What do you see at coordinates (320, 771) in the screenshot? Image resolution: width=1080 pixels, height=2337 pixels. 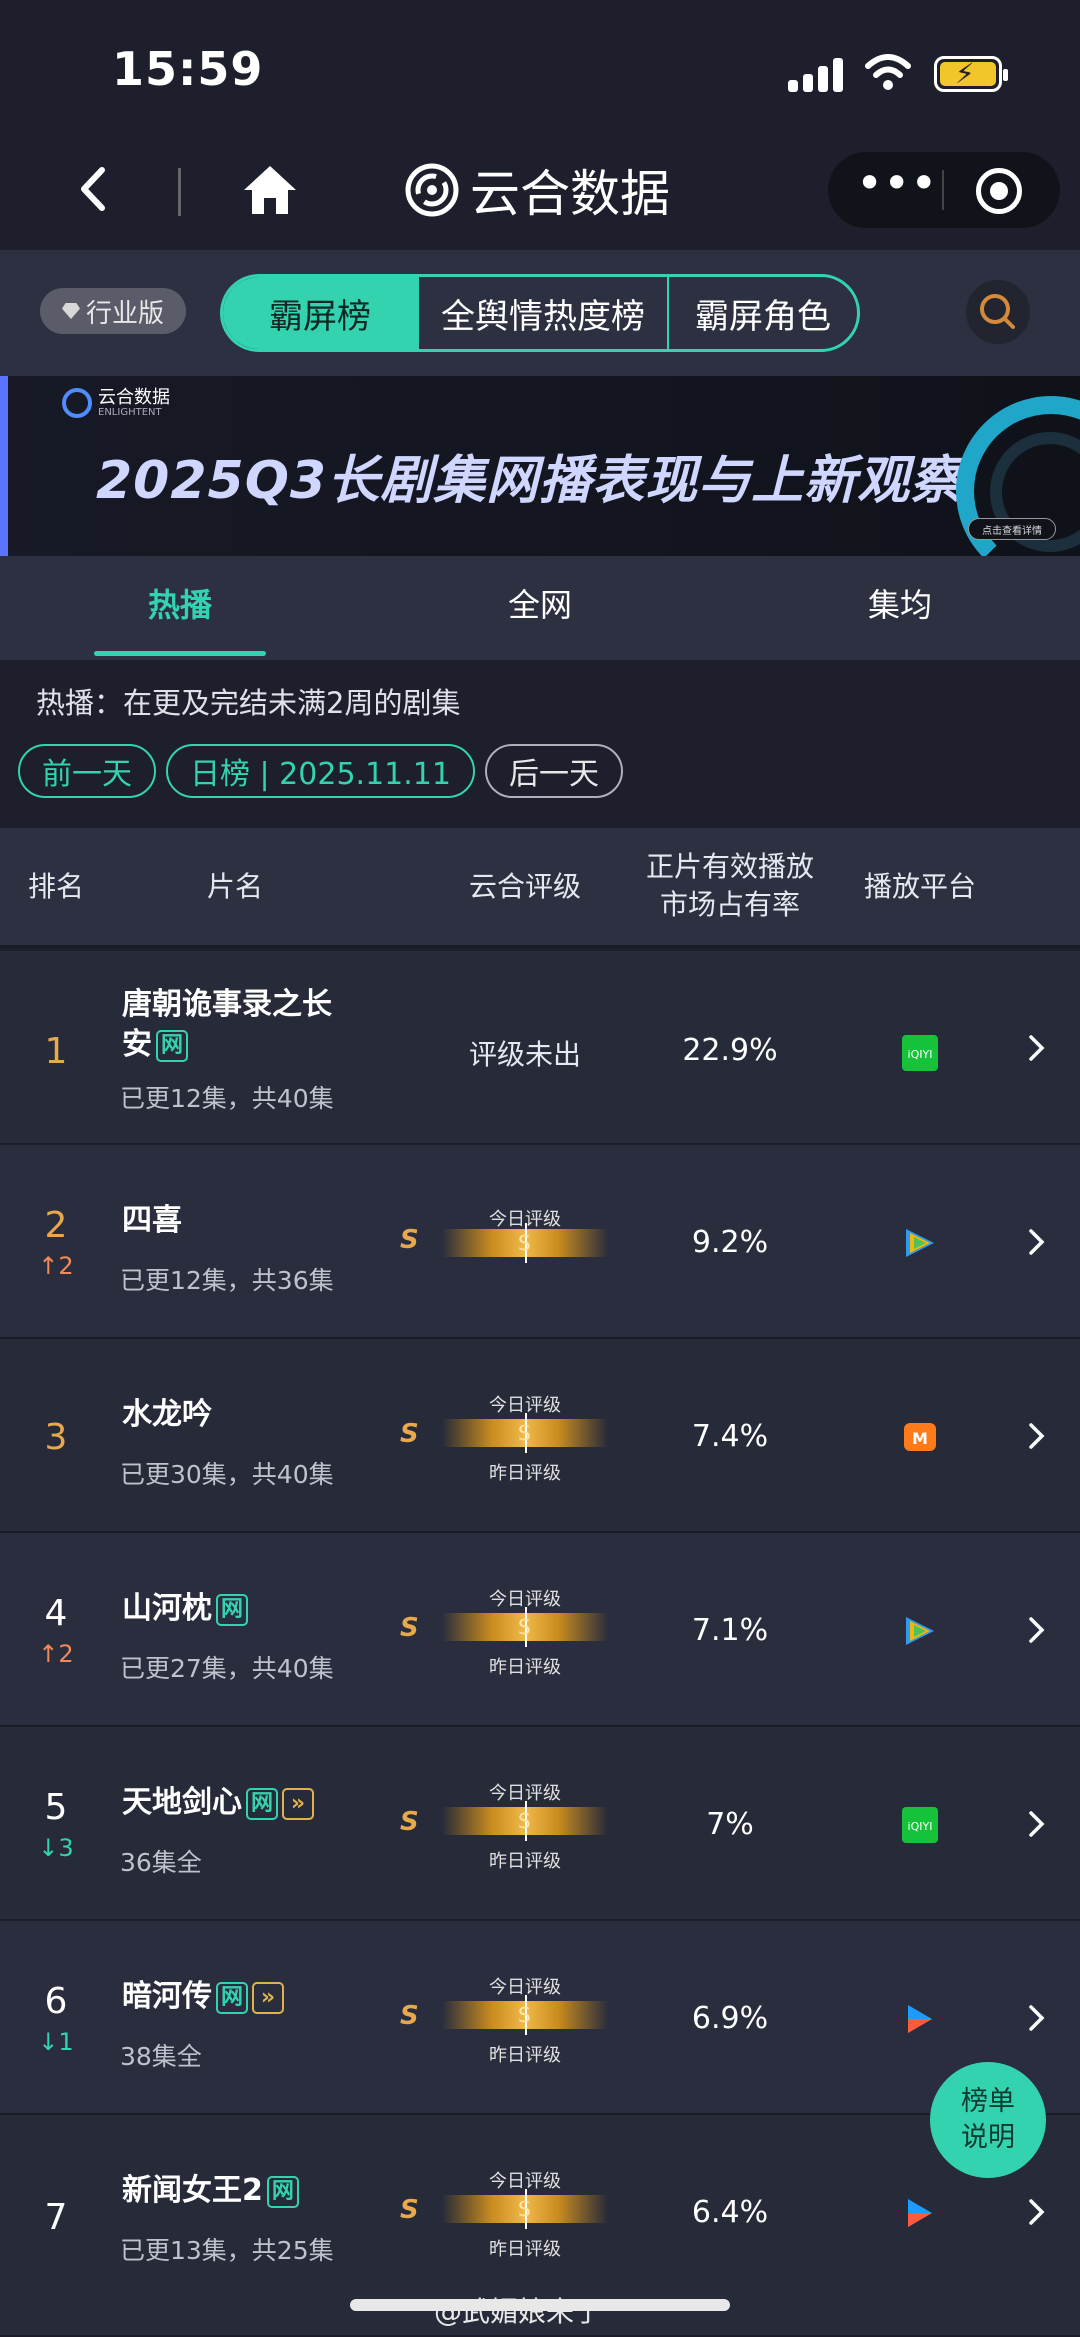 I see `date-picker-button: 日榜 | 2025.11.11` at bounding box center [320, 771].